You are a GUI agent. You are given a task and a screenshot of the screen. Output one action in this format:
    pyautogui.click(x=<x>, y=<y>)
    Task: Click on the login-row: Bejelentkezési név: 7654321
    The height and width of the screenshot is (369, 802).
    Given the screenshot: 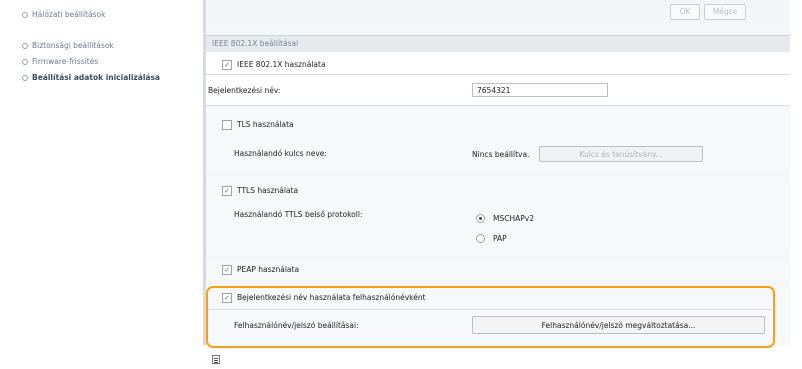 What is the action you would take?
    pyautogui.click(x=498, y=90)
    